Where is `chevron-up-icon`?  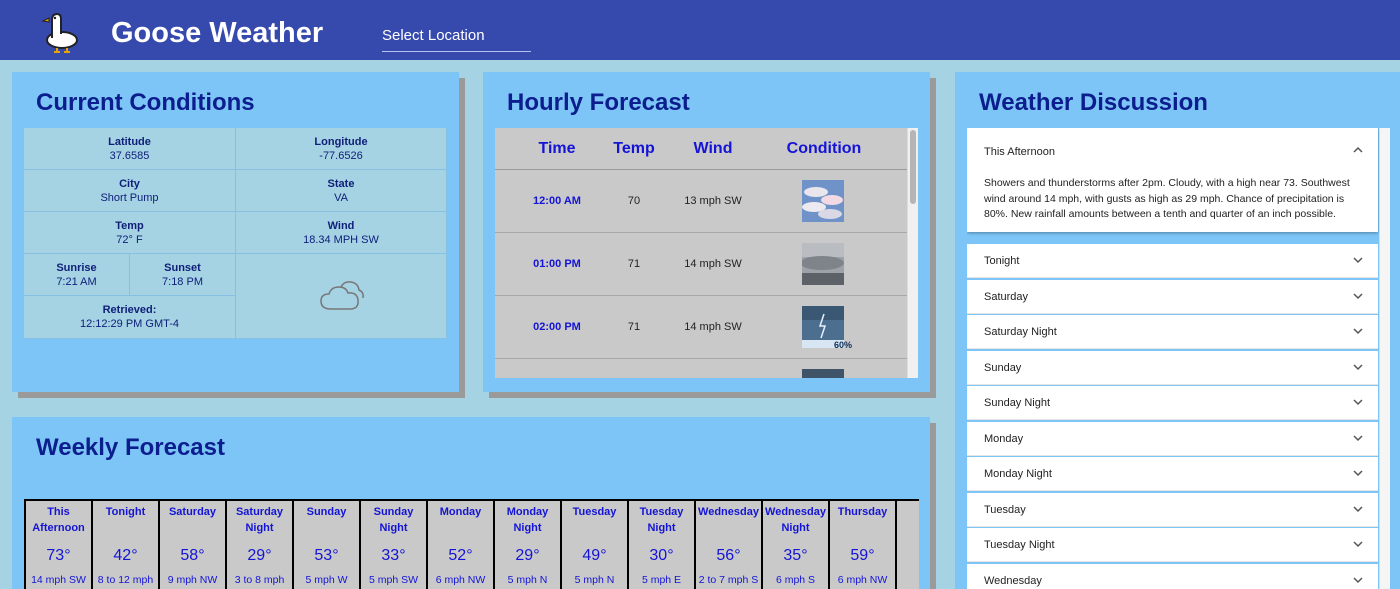 chevron-up-icon is located at coordinates (1358, 150).